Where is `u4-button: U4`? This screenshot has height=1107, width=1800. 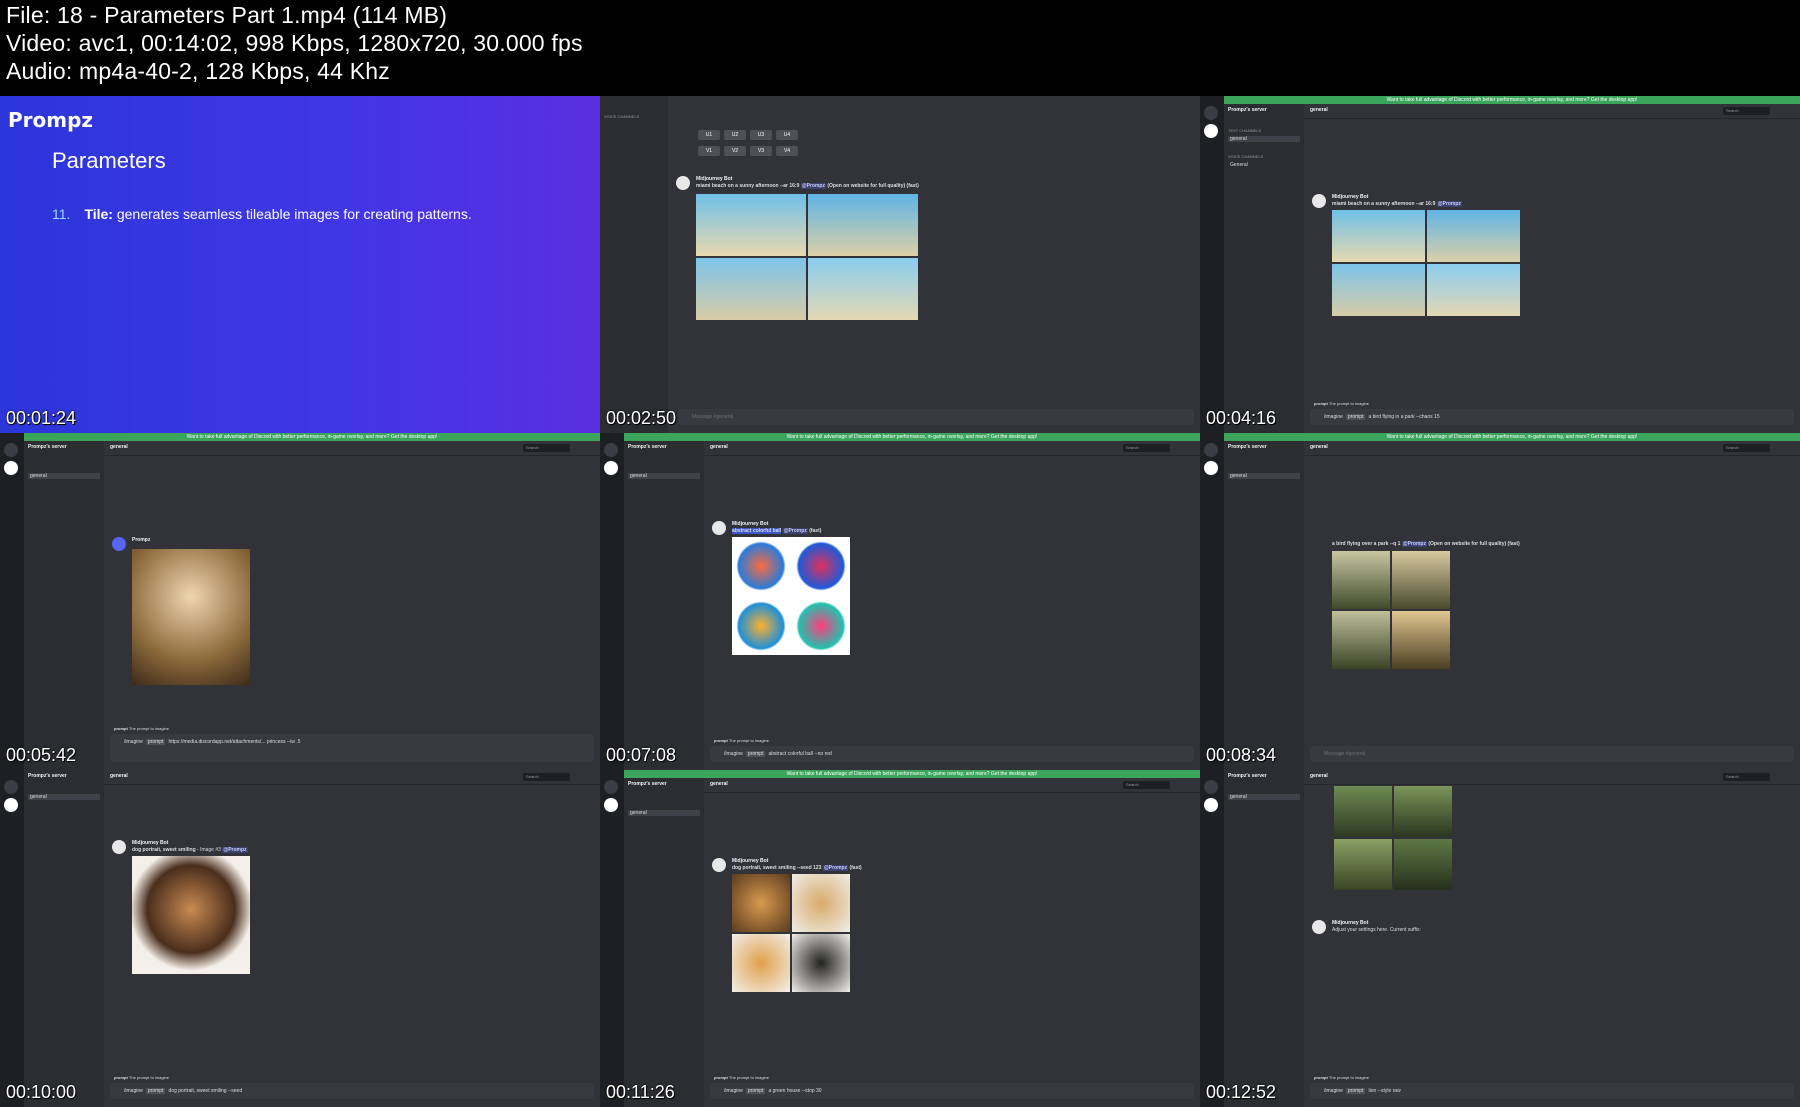 u4-button: U4 is located at coordinates (787, 135).